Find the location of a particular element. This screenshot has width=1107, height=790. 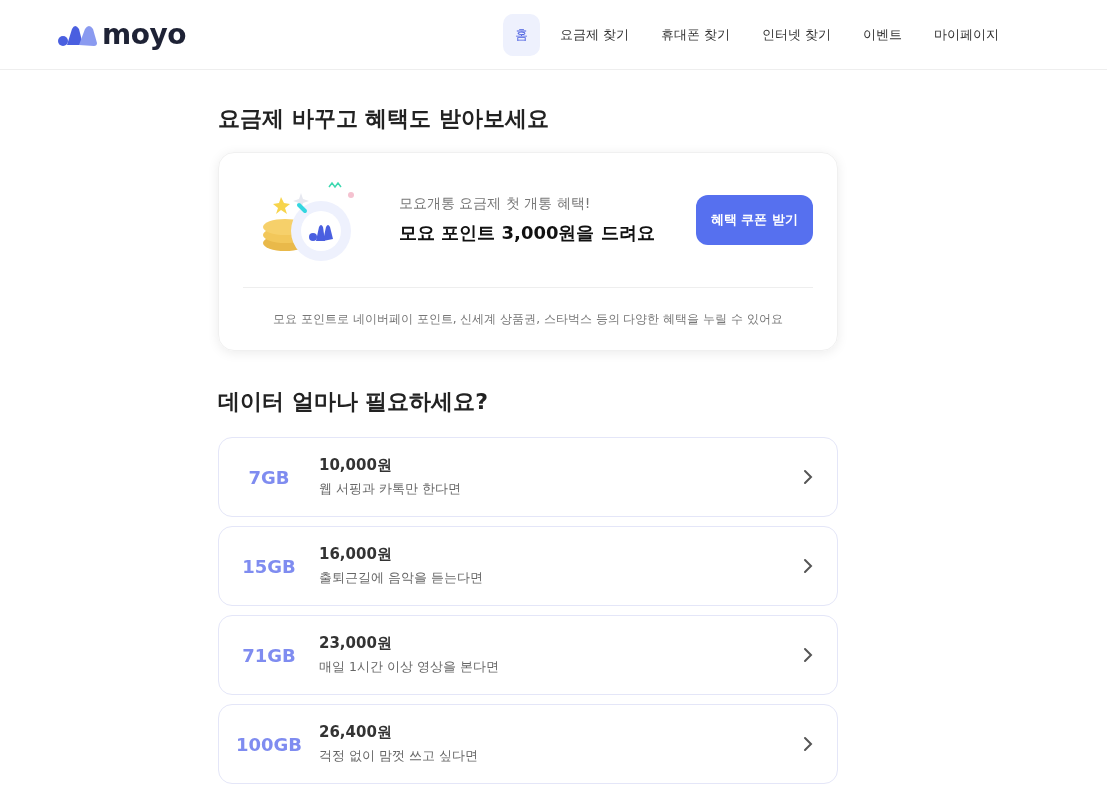

plan-description: 매일 1시간 이상 영상을 본다면 is located at coordinates (409, 667).